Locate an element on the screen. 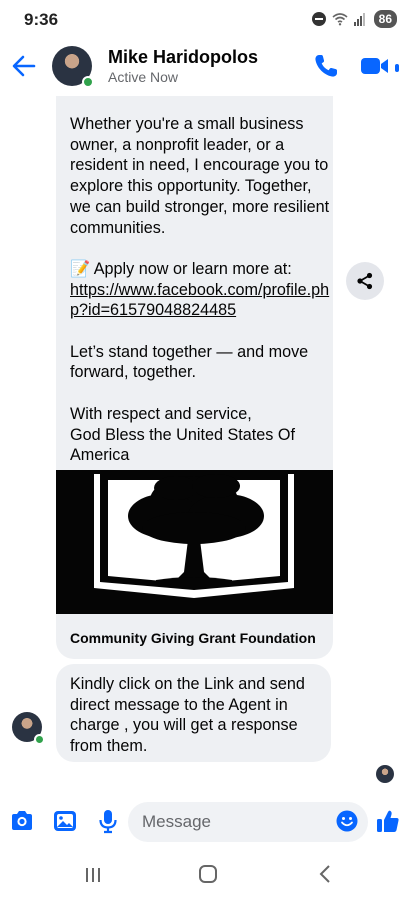 Image resolution: width=415 pixels, height=900 pixels. sender-avatar is located at coordinates (28, 728).